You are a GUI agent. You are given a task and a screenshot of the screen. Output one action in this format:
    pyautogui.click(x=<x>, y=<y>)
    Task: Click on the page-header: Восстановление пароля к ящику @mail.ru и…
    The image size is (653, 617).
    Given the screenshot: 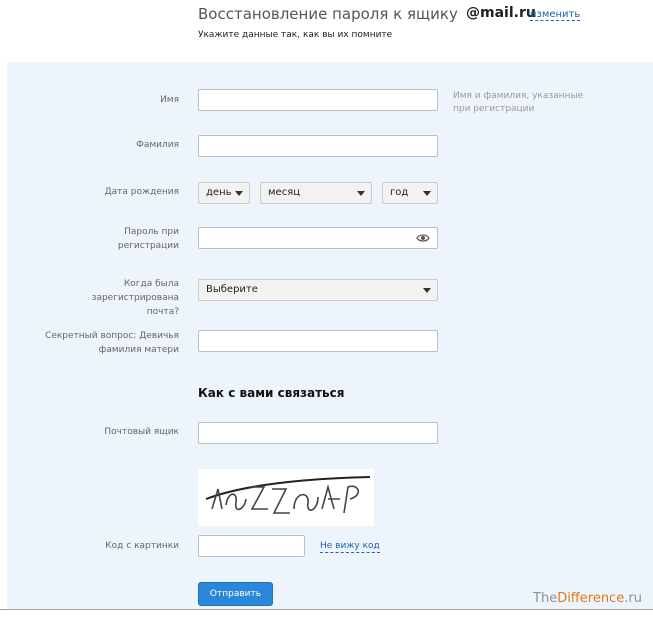 What is the action you would take?
    pyautogui.click(x=326, y=31)
    